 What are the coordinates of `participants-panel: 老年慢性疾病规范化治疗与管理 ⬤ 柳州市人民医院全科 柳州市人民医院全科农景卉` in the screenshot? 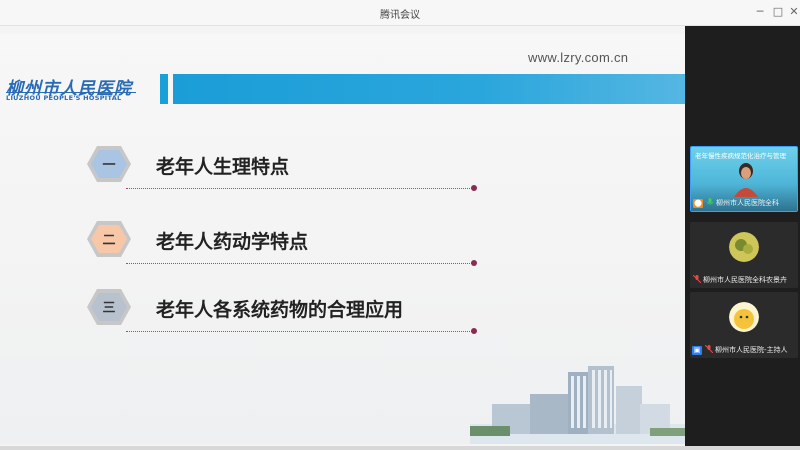 It's located at (742, 236).